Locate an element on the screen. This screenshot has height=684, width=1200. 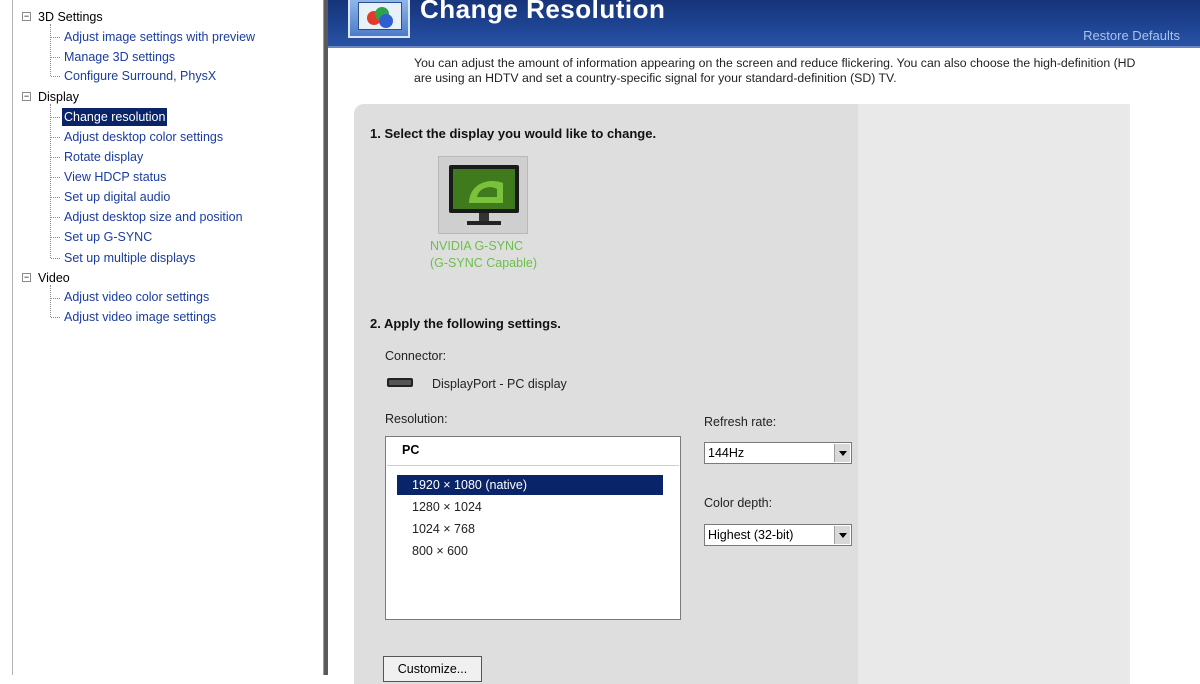
tree-item-adjust-desktop-color: Adjust desktop color settings is located at coordinates (143, 137).